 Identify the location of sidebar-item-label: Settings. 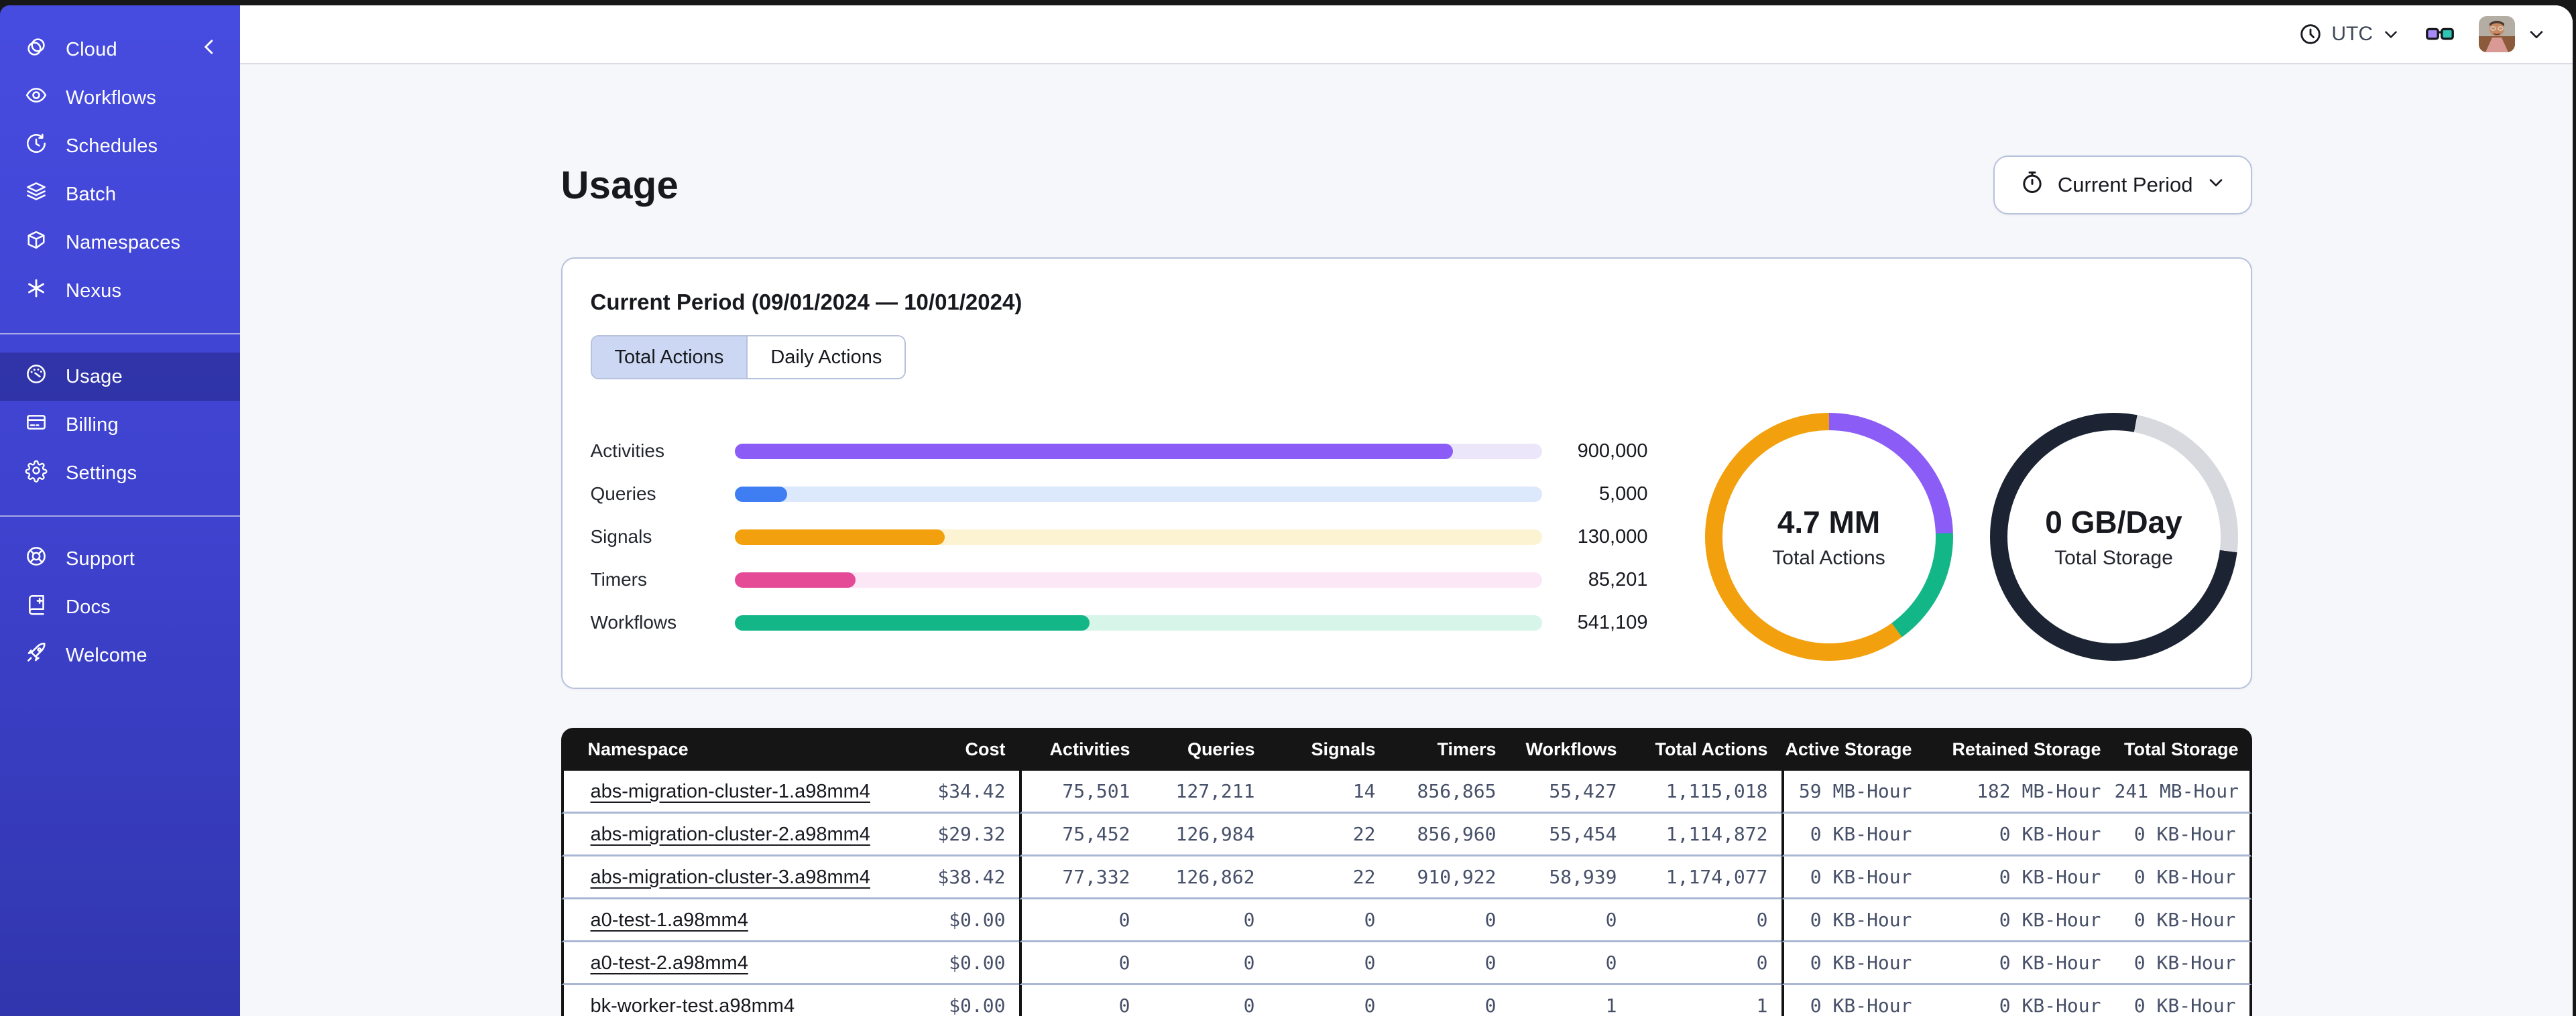
(101, 473).